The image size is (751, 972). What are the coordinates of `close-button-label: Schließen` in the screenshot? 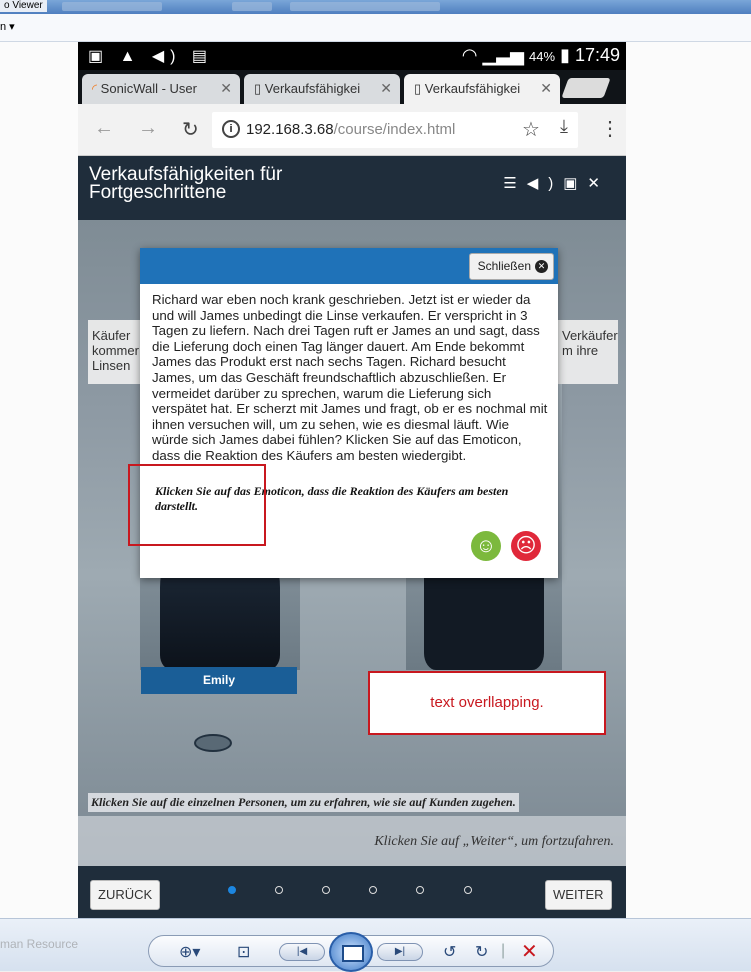 It's located at (504, 266).